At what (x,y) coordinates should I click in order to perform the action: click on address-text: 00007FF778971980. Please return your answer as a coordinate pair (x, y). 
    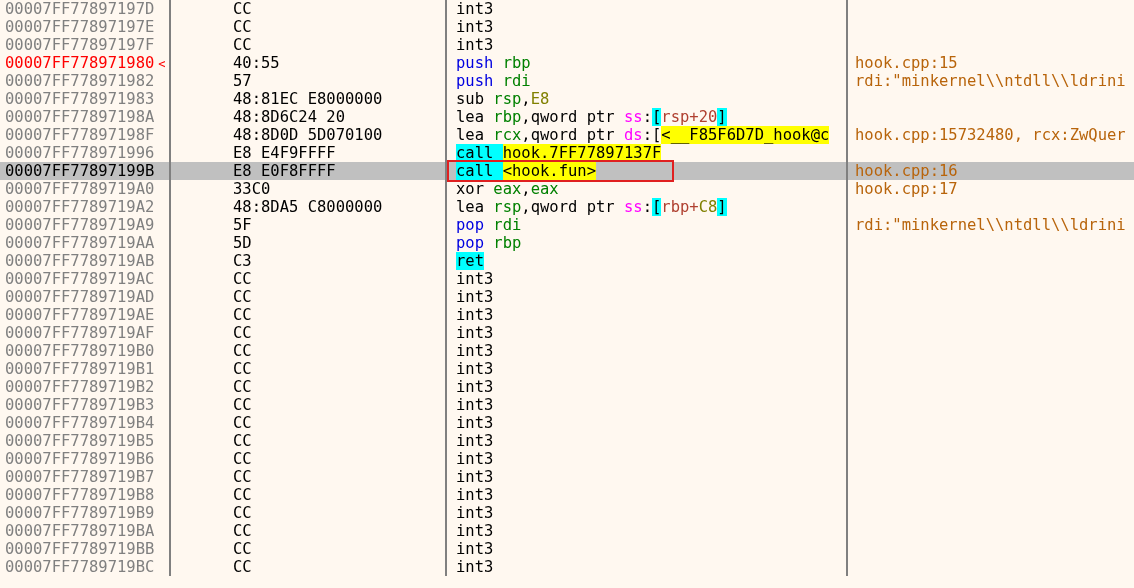
    Looking at the image, I should click on (80, 63).